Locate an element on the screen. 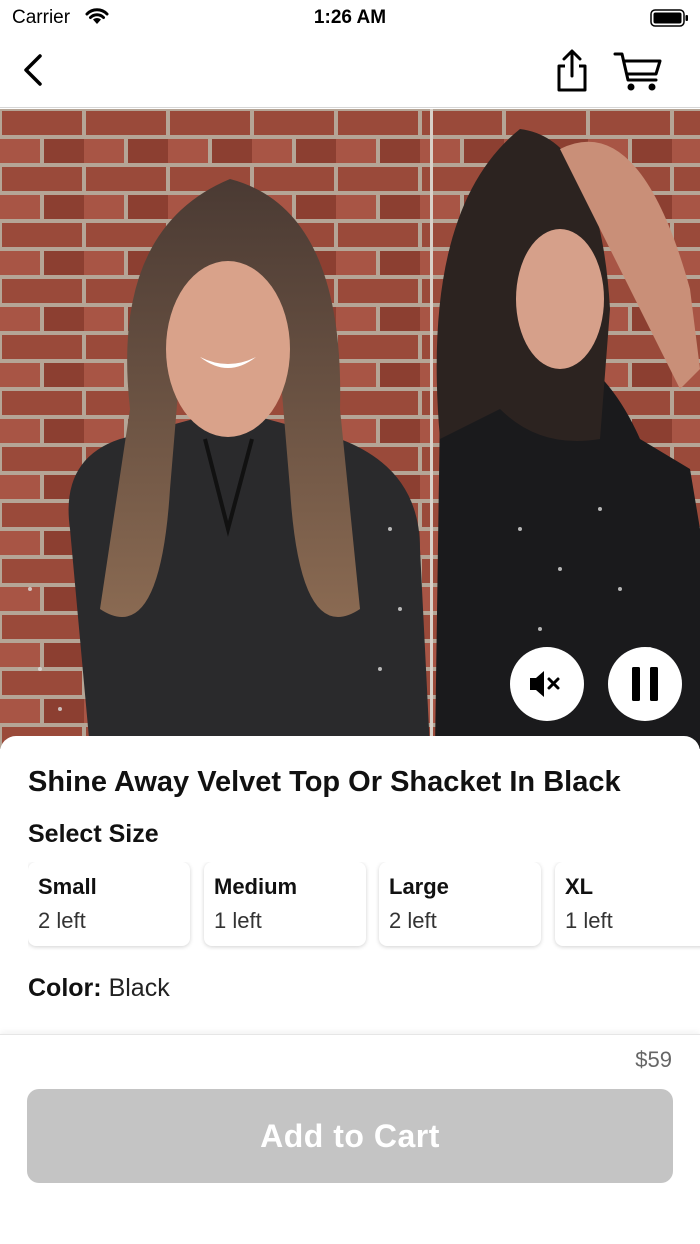 The height and width of the screenshot is (1244, 700). status-bar: Carrier 1:26 AM is located at coordinates (350, 18).